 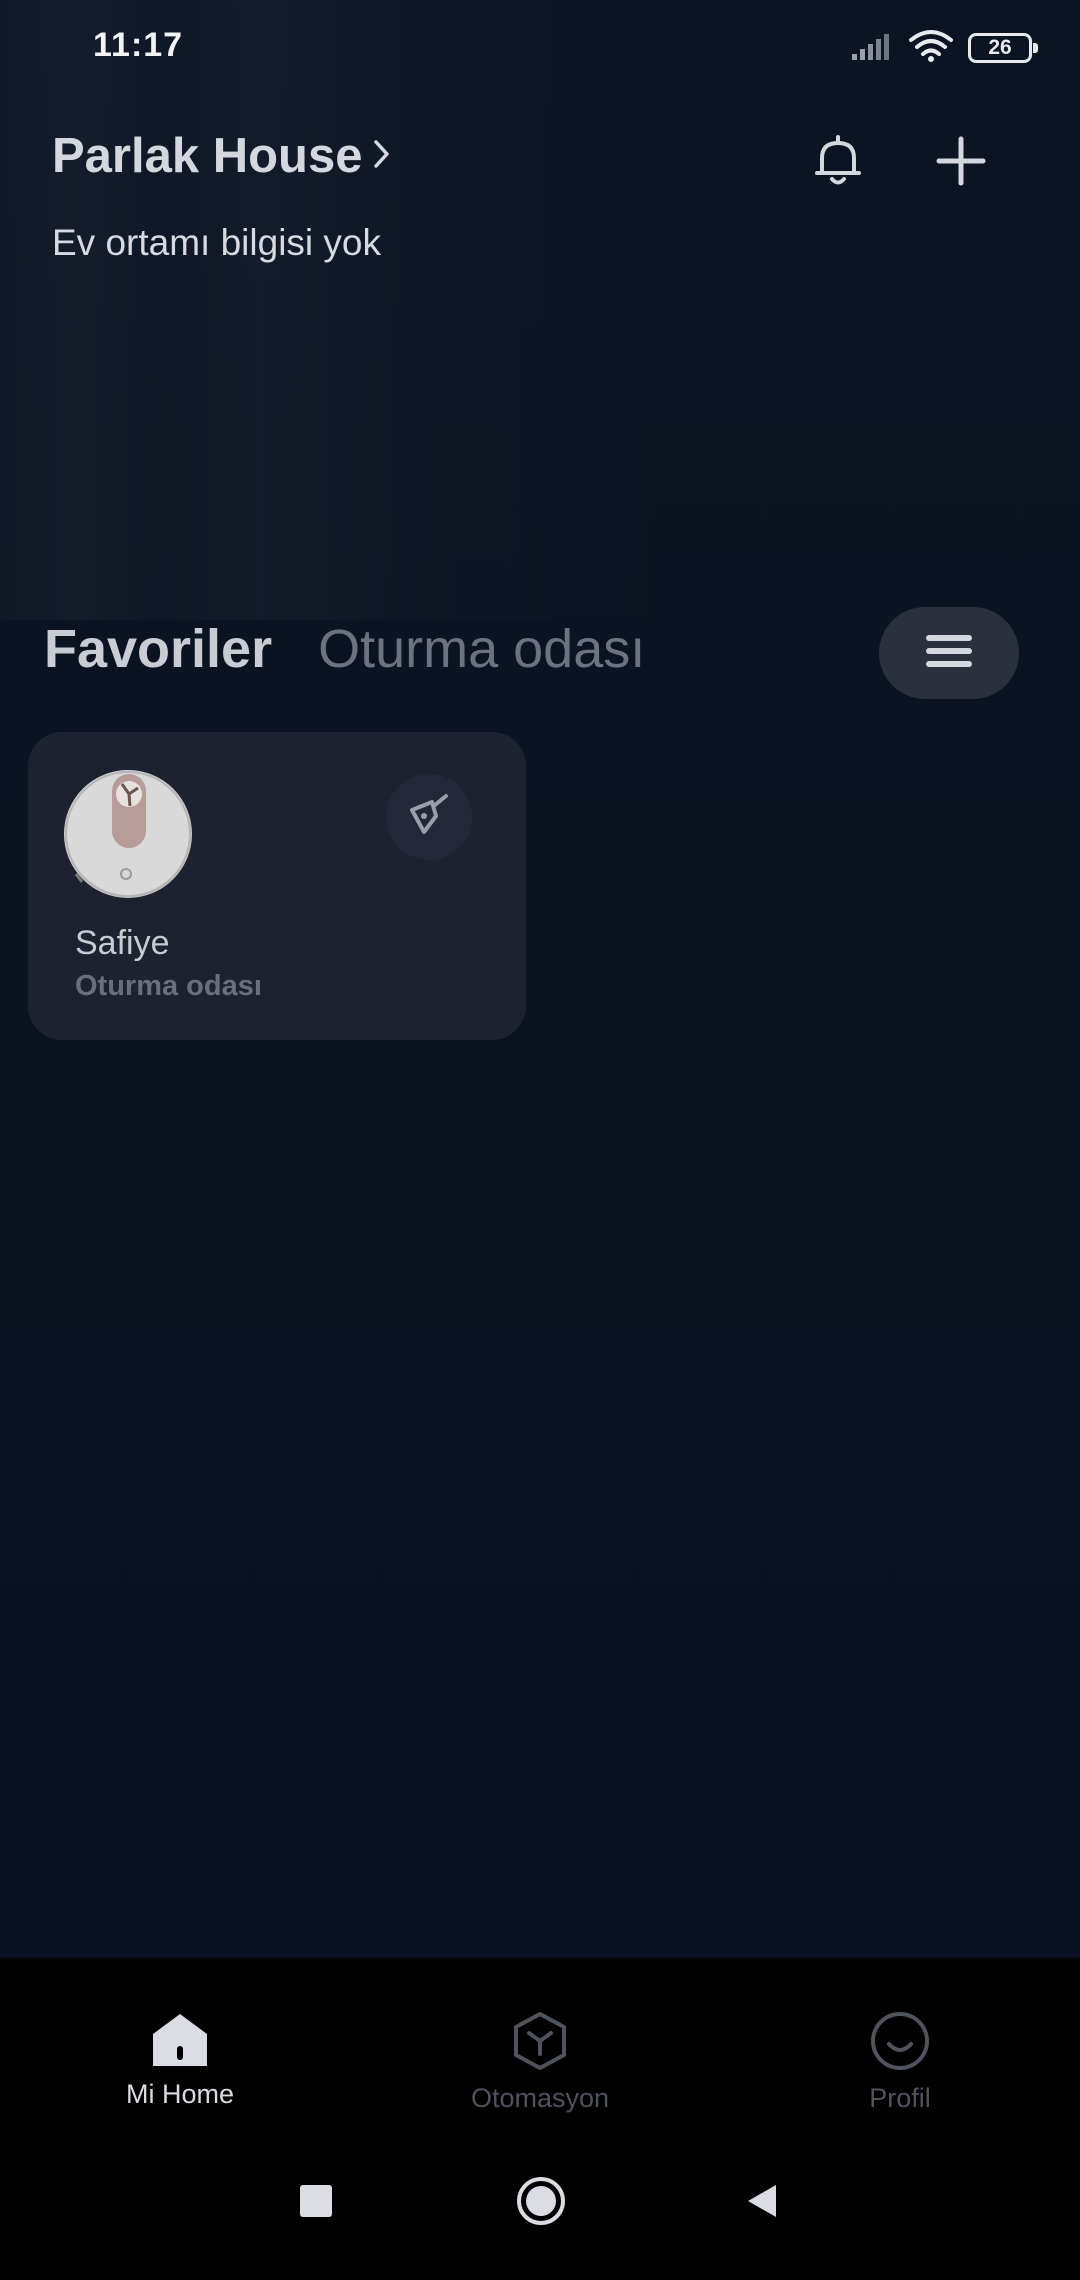 I want to click on nav-profil: Profil, so click(x=900, y=2062).